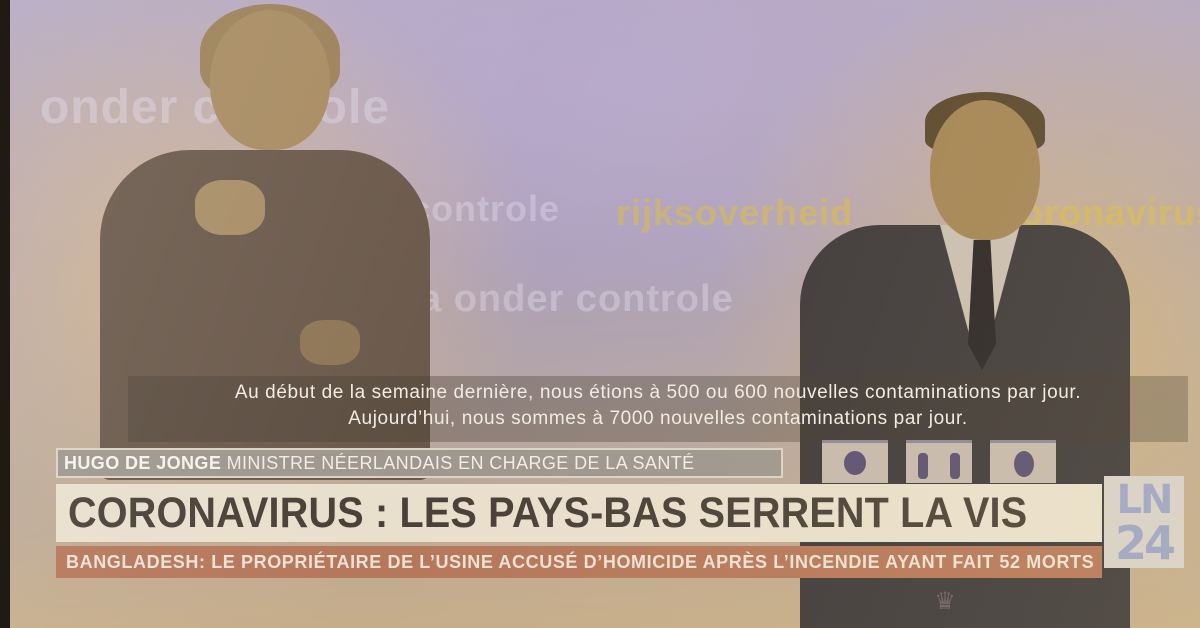  What do you see at coordinates (855, 461) in the screenshot?
I see `handwashing-pictogram-icon` at bounding box center [855, 461].